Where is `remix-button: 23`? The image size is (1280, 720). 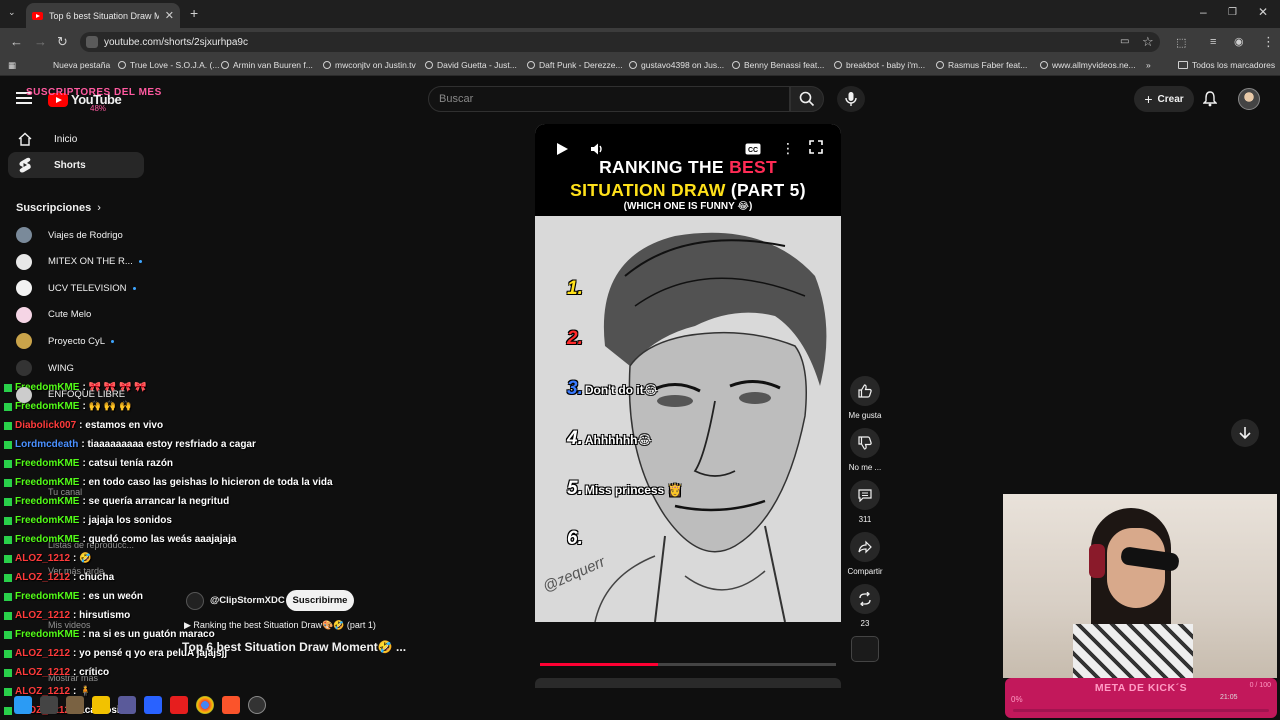
remix-button: 23 is located at coordinates (865, 606).